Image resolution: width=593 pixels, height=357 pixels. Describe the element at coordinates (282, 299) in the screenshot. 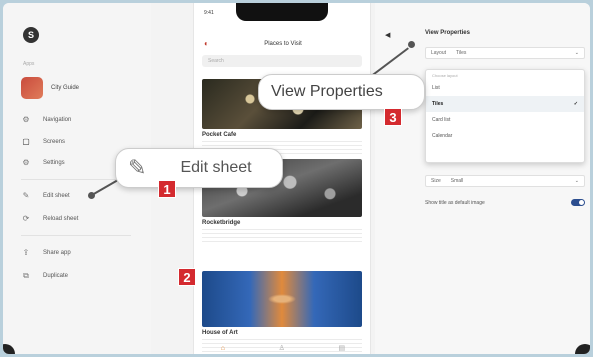

I see `card-image` at that location.